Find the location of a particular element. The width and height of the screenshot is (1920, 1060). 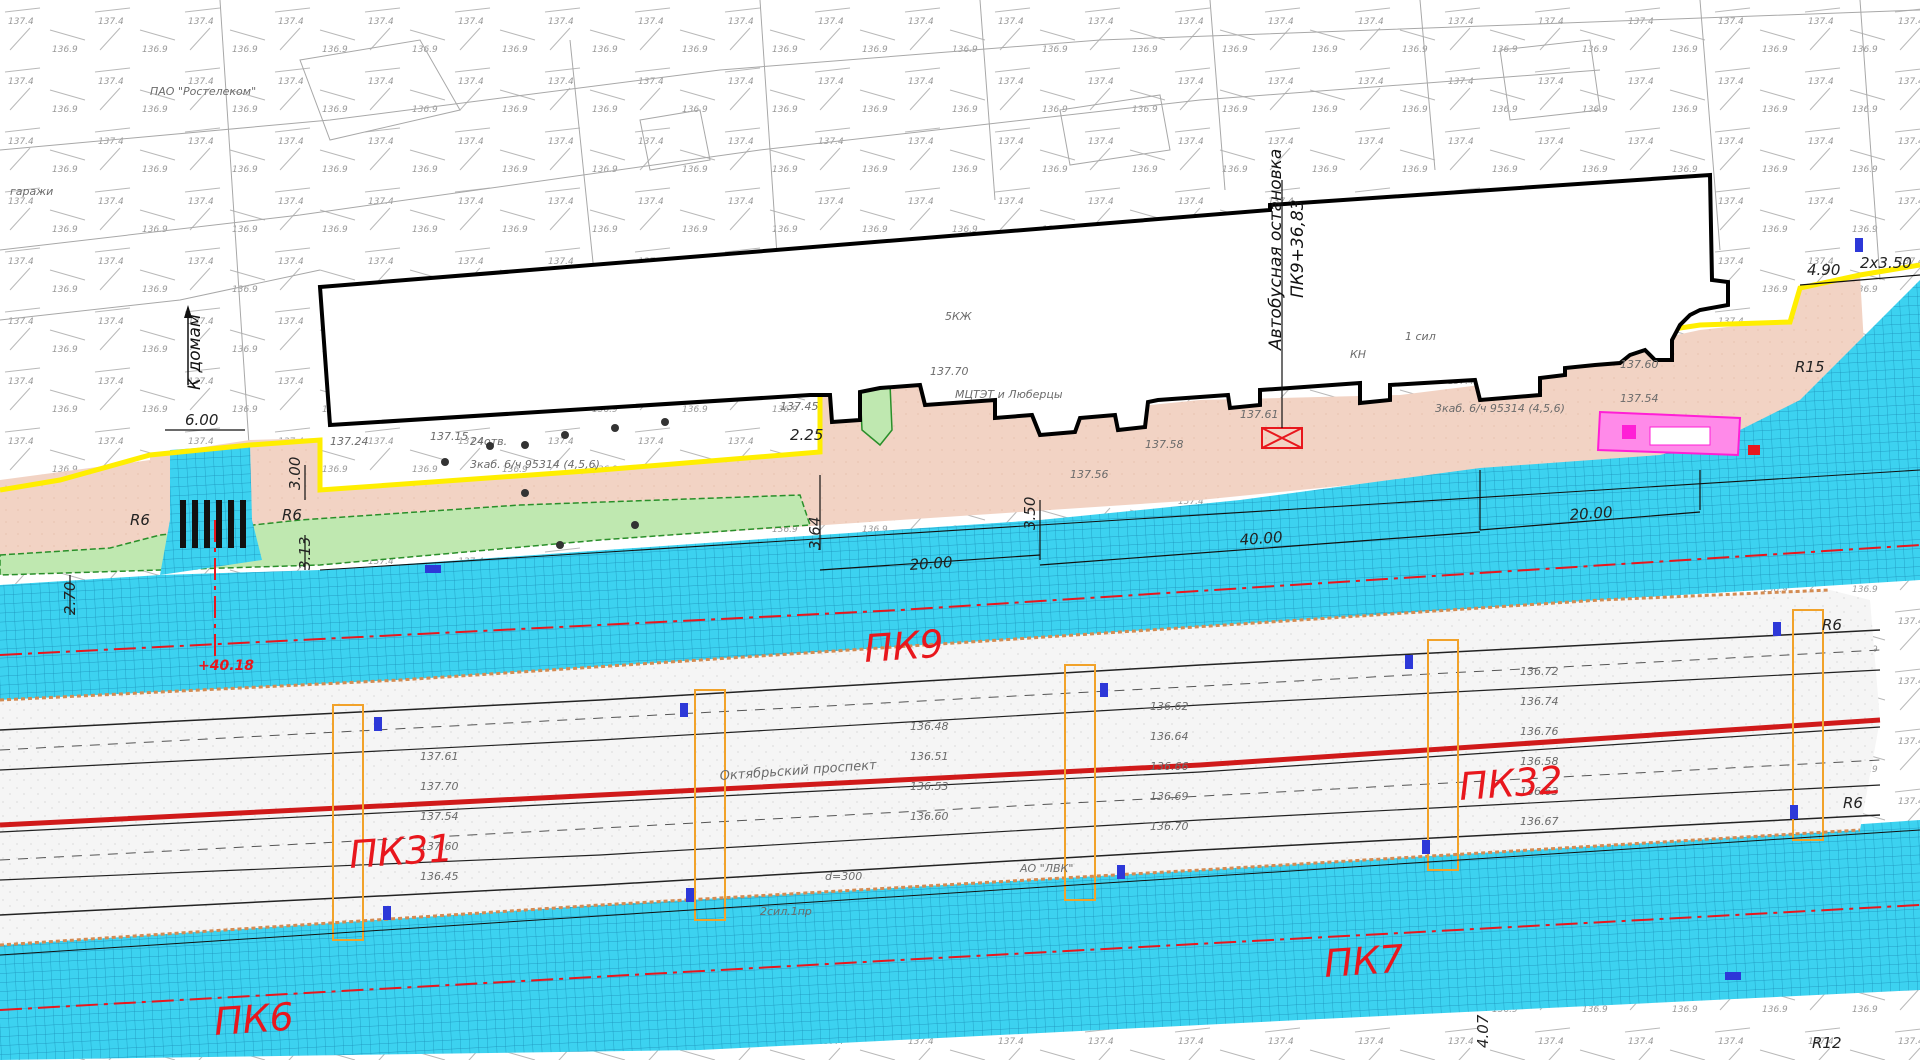

dimension-label: 2.25 is located at coordinates (806, 435).